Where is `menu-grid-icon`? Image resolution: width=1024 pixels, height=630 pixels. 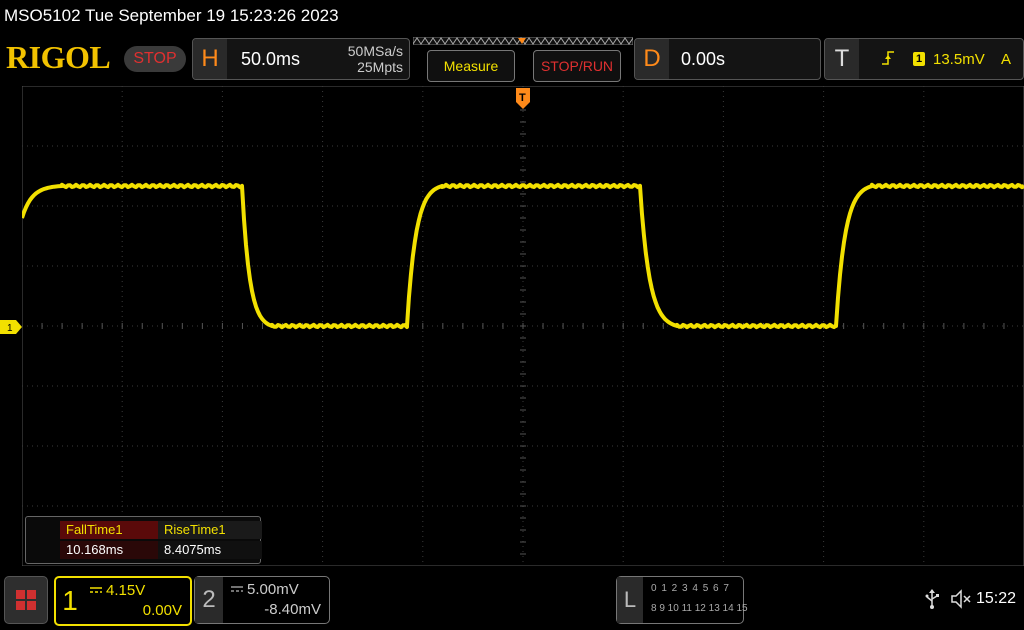 menu-grid-icon is located at coordinates (26, 600).